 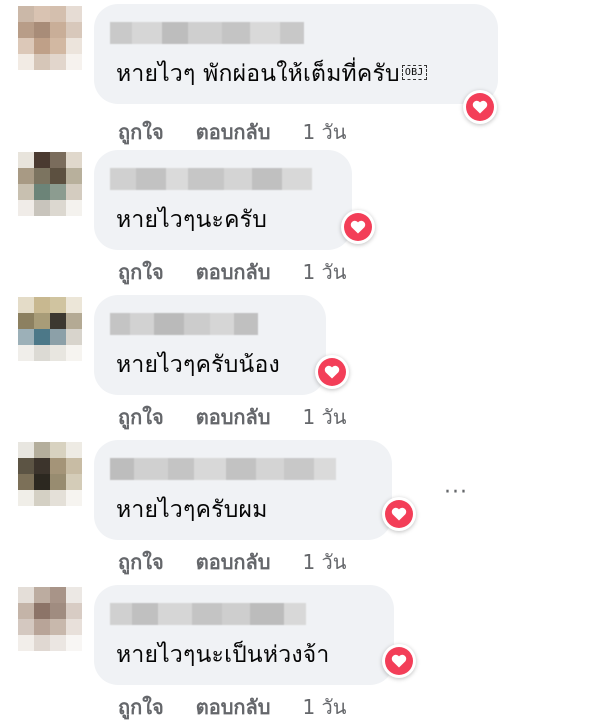 I want to click on comment-text: หายไวๆ พักผ่อนให้เต็มที่ครับ OBJ, so click(x=271, y=74).